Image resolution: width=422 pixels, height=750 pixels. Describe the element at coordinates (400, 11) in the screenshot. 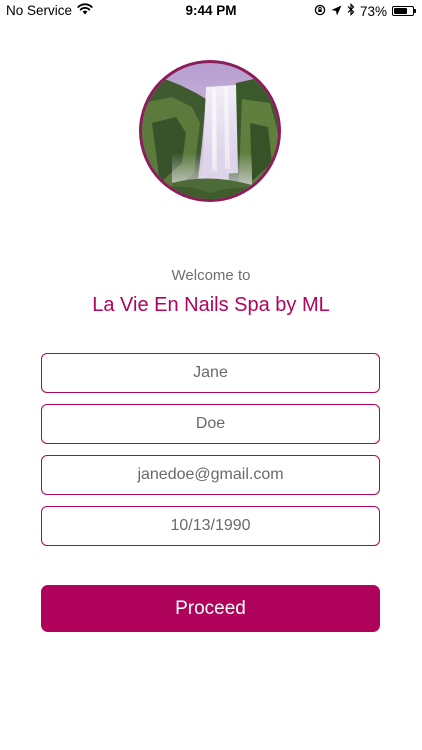

I see `battery-level-fill` at that location.